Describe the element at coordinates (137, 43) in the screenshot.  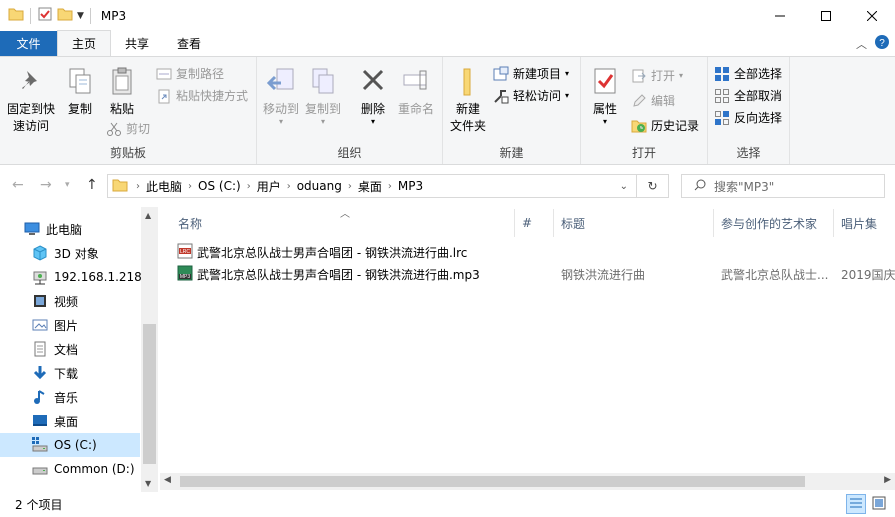
I see `tab-share: 共享` at that location.